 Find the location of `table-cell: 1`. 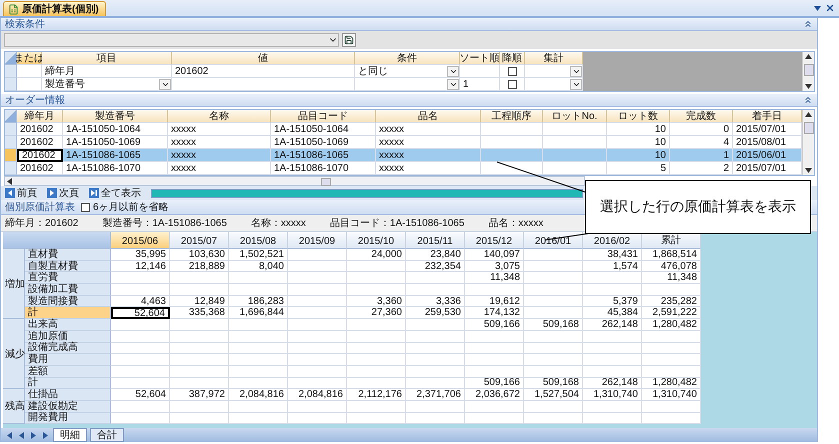

table-cell: 1 is located at coordinates (701, 155).